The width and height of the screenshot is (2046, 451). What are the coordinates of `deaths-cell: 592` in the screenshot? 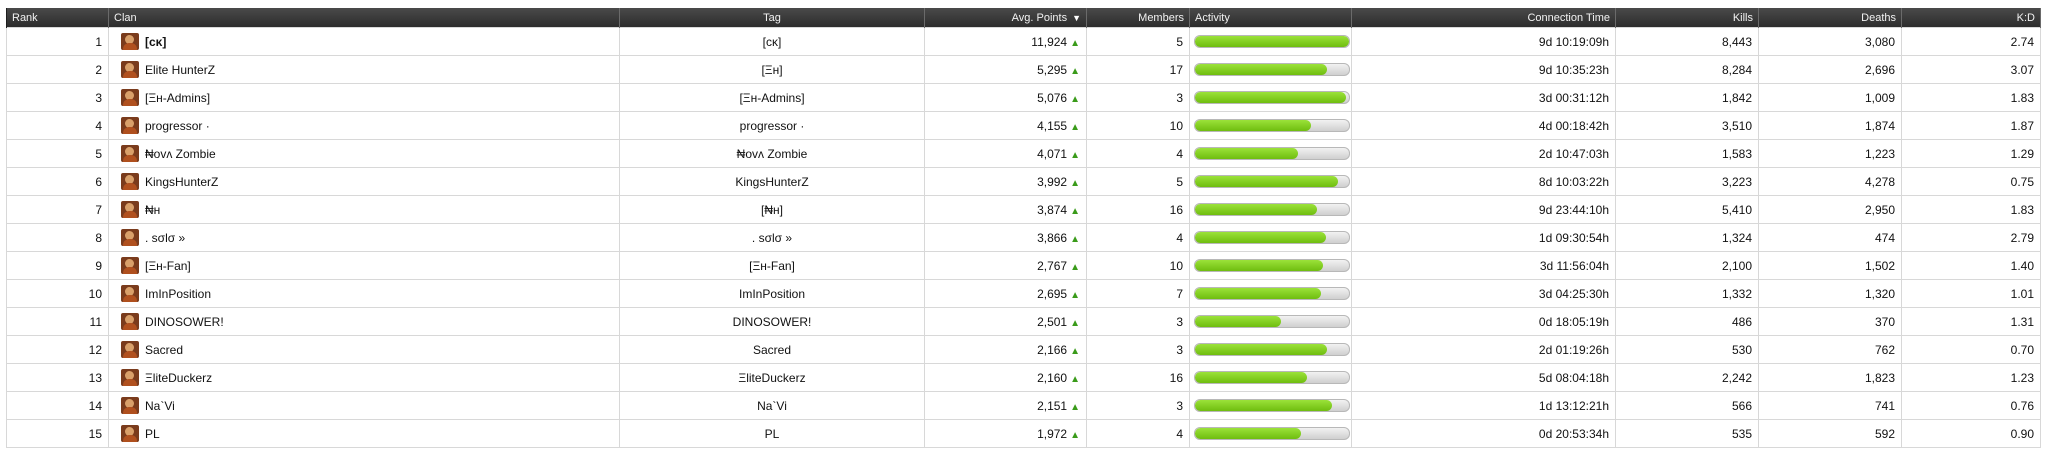 It's located at (1830, 433).